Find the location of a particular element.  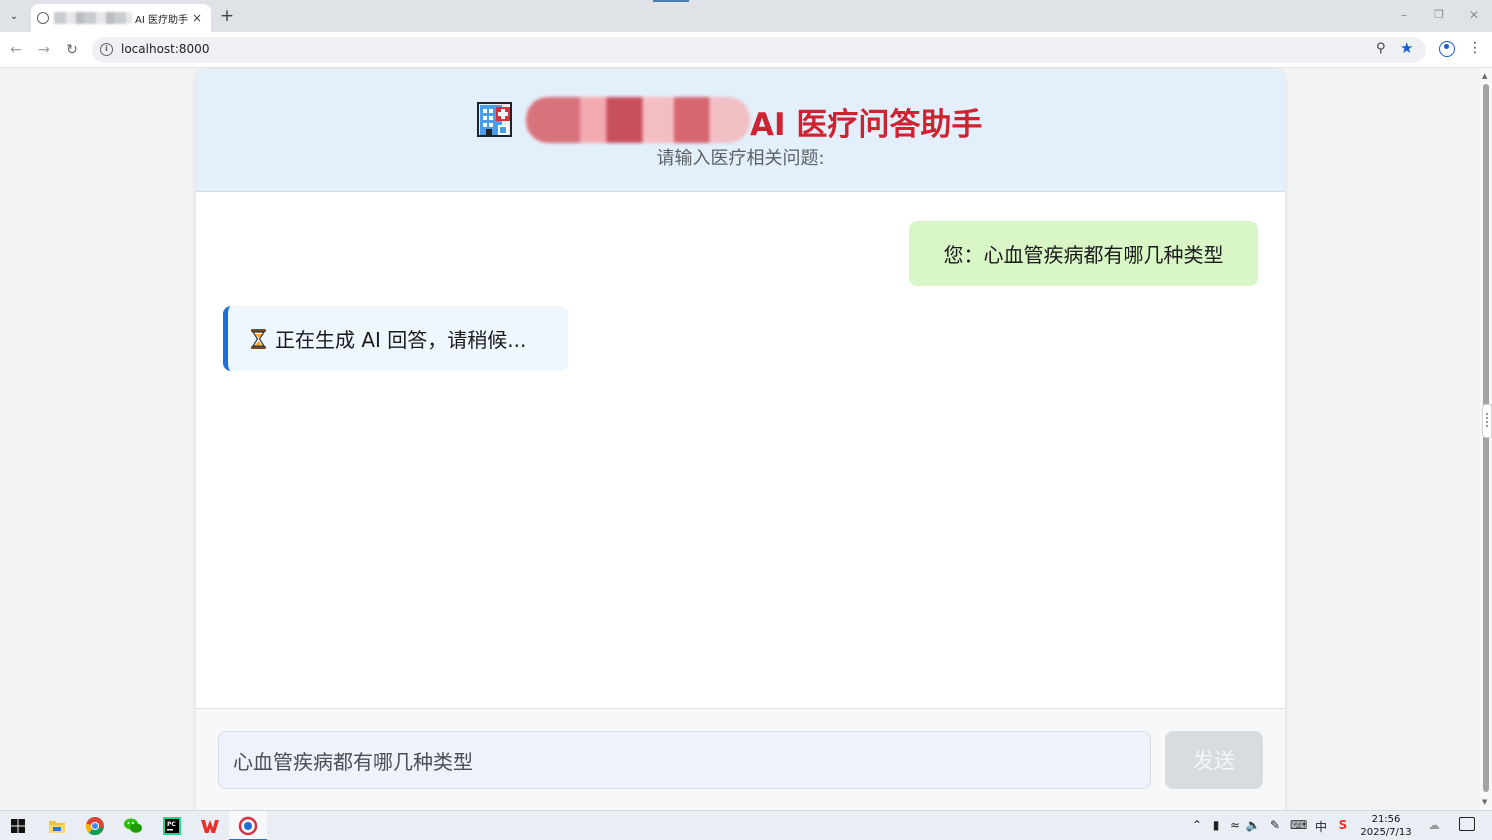

chat-header: AI 医疗问答助手 请输入医疗相关问题: is located at coordinates (740, 130).